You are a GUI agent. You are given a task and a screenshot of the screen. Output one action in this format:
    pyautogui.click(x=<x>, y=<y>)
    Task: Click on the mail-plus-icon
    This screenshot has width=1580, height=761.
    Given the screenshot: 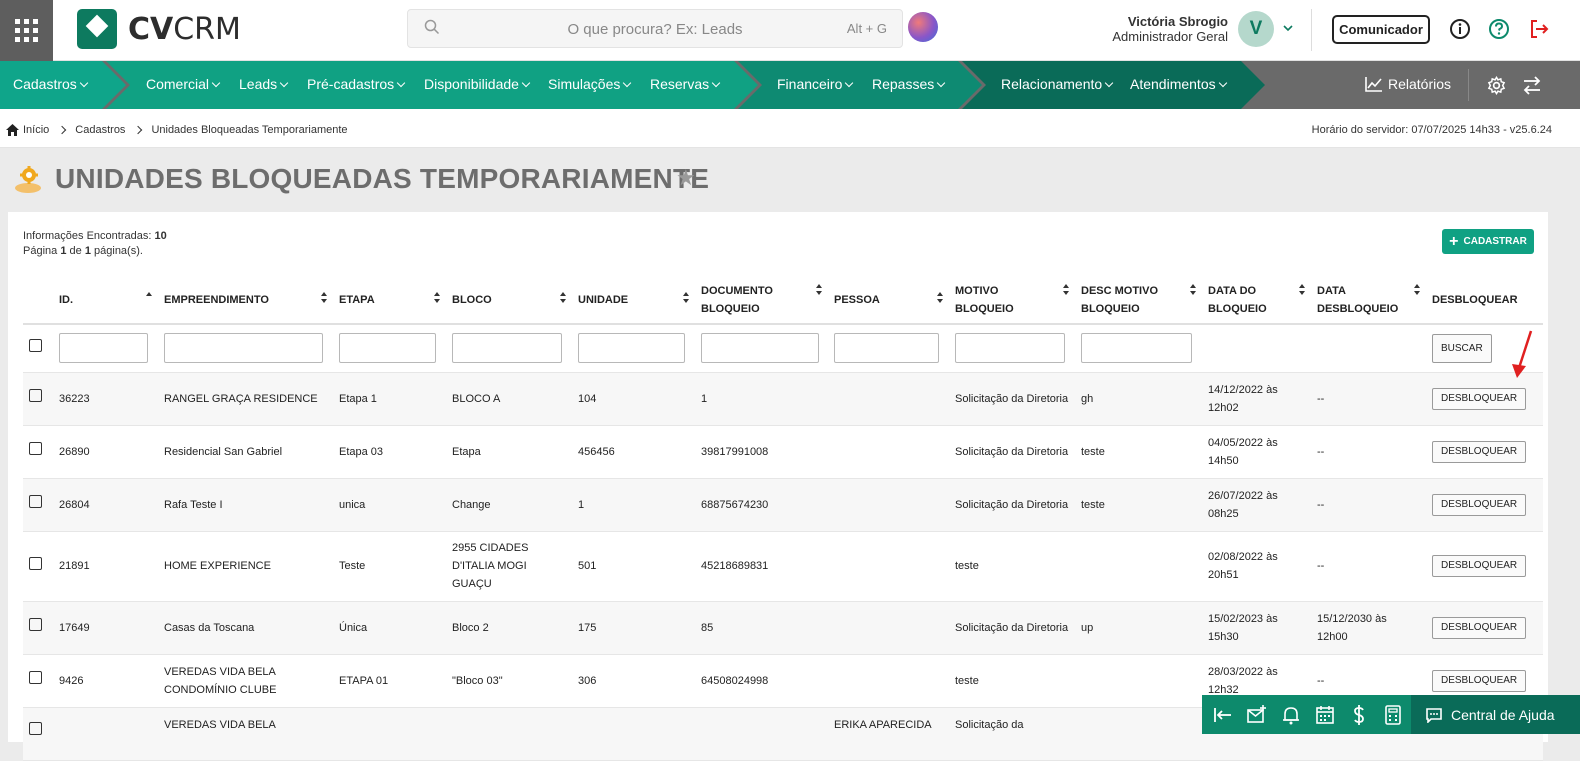 What is the action you would take?
    pyautogui.click(x=1257, y=715)
    